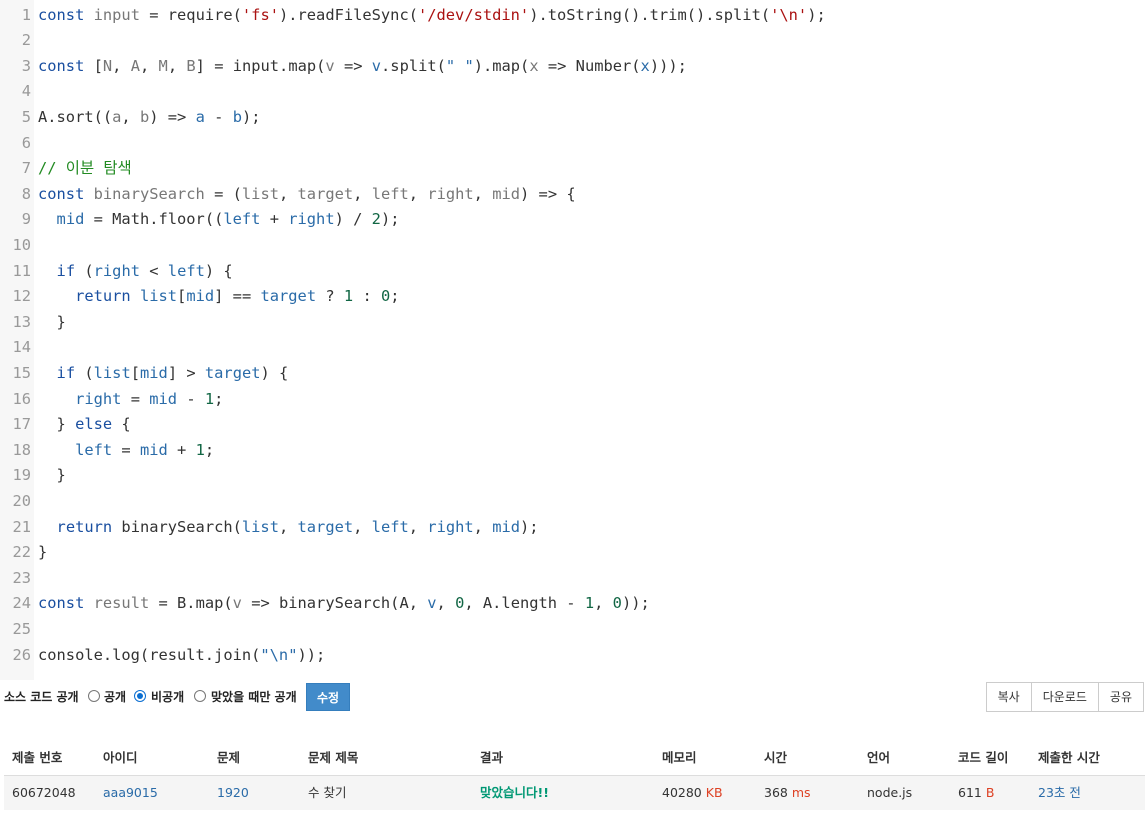  I want to click on code-token: '\n', so click(789, 14).